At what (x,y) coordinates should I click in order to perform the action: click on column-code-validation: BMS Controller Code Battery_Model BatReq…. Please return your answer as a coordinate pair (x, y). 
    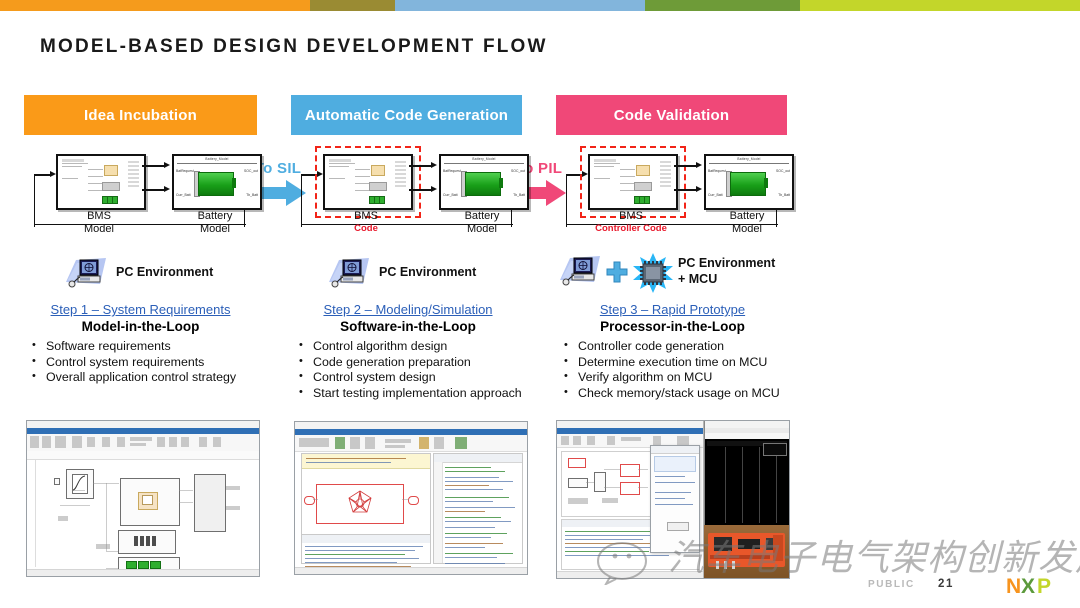
    Looking at the image, I should click on (675, 274).